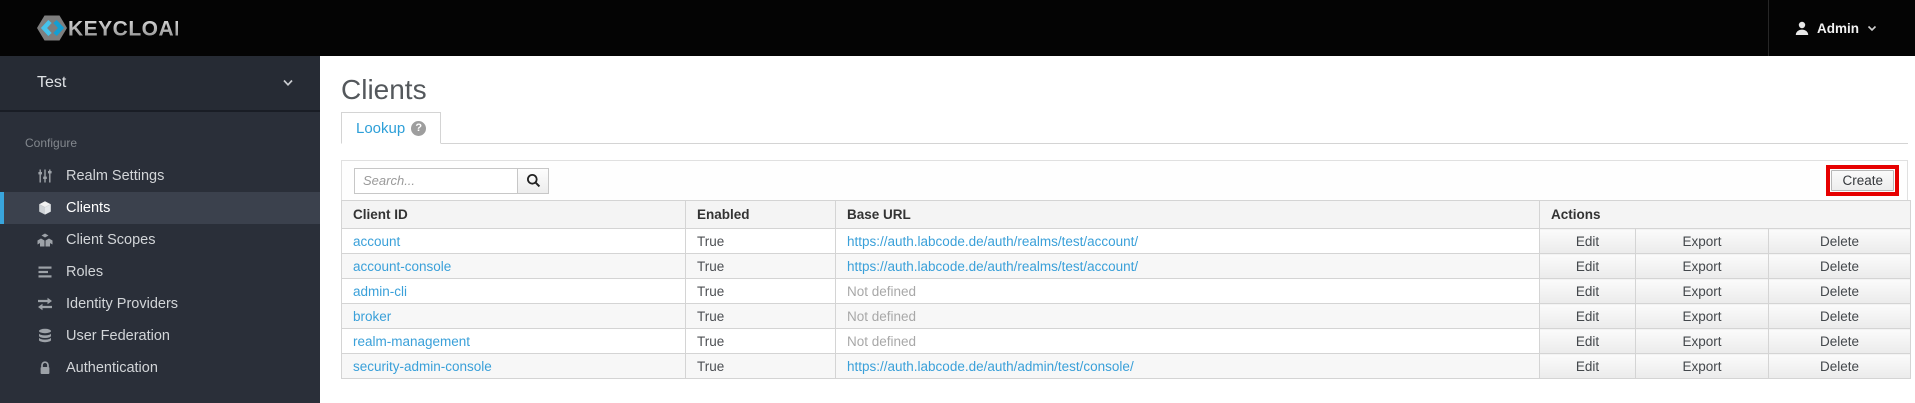  Describe the element at coordinates (513, 266) in the screenshot. I see `client-id-link: account-console` at that location.